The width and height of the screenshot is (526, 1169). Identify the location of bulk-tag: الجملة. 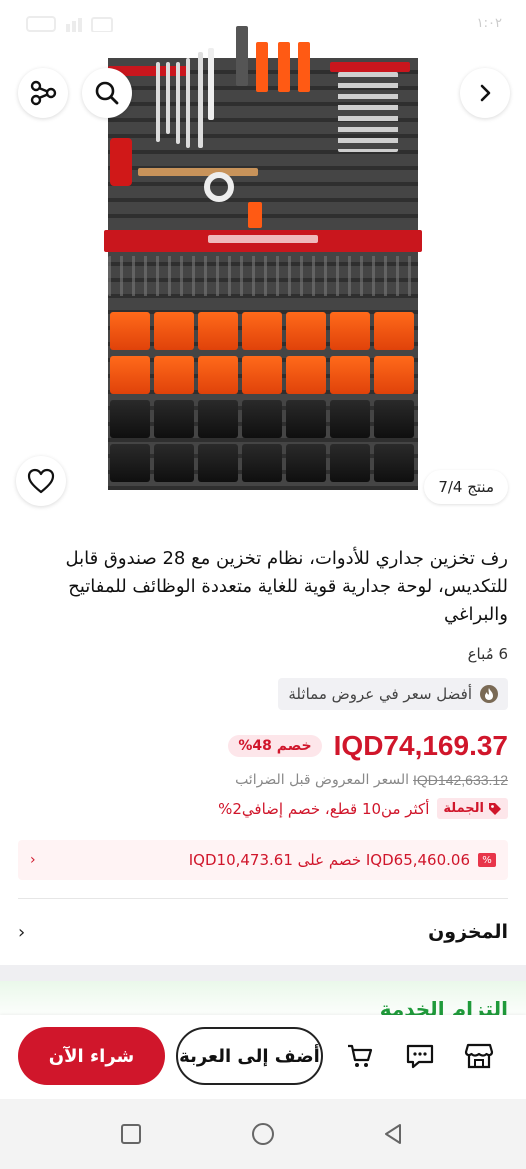
(472, 808).